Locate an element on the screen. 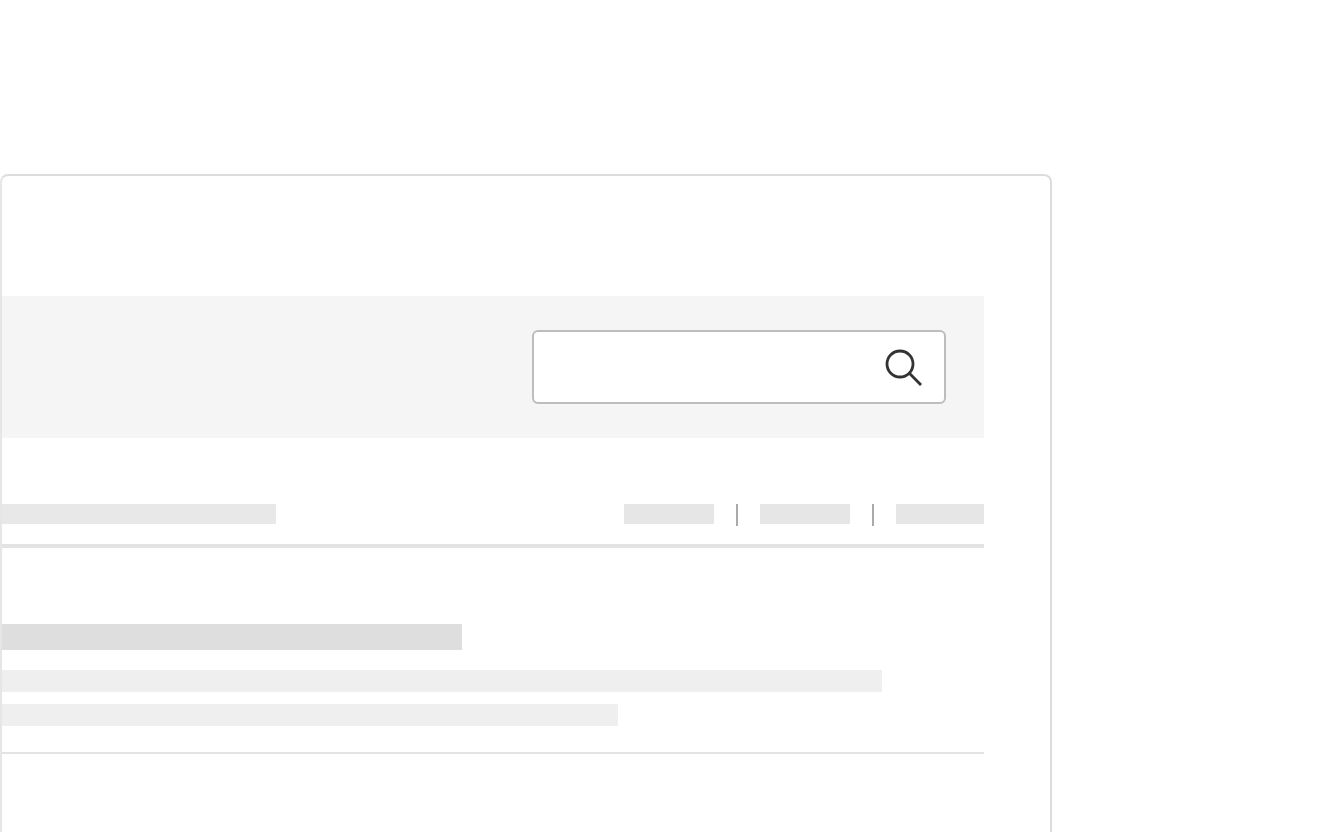 This screenshot has width=1330, height=832. search-field is located at coordinates (739, 367).